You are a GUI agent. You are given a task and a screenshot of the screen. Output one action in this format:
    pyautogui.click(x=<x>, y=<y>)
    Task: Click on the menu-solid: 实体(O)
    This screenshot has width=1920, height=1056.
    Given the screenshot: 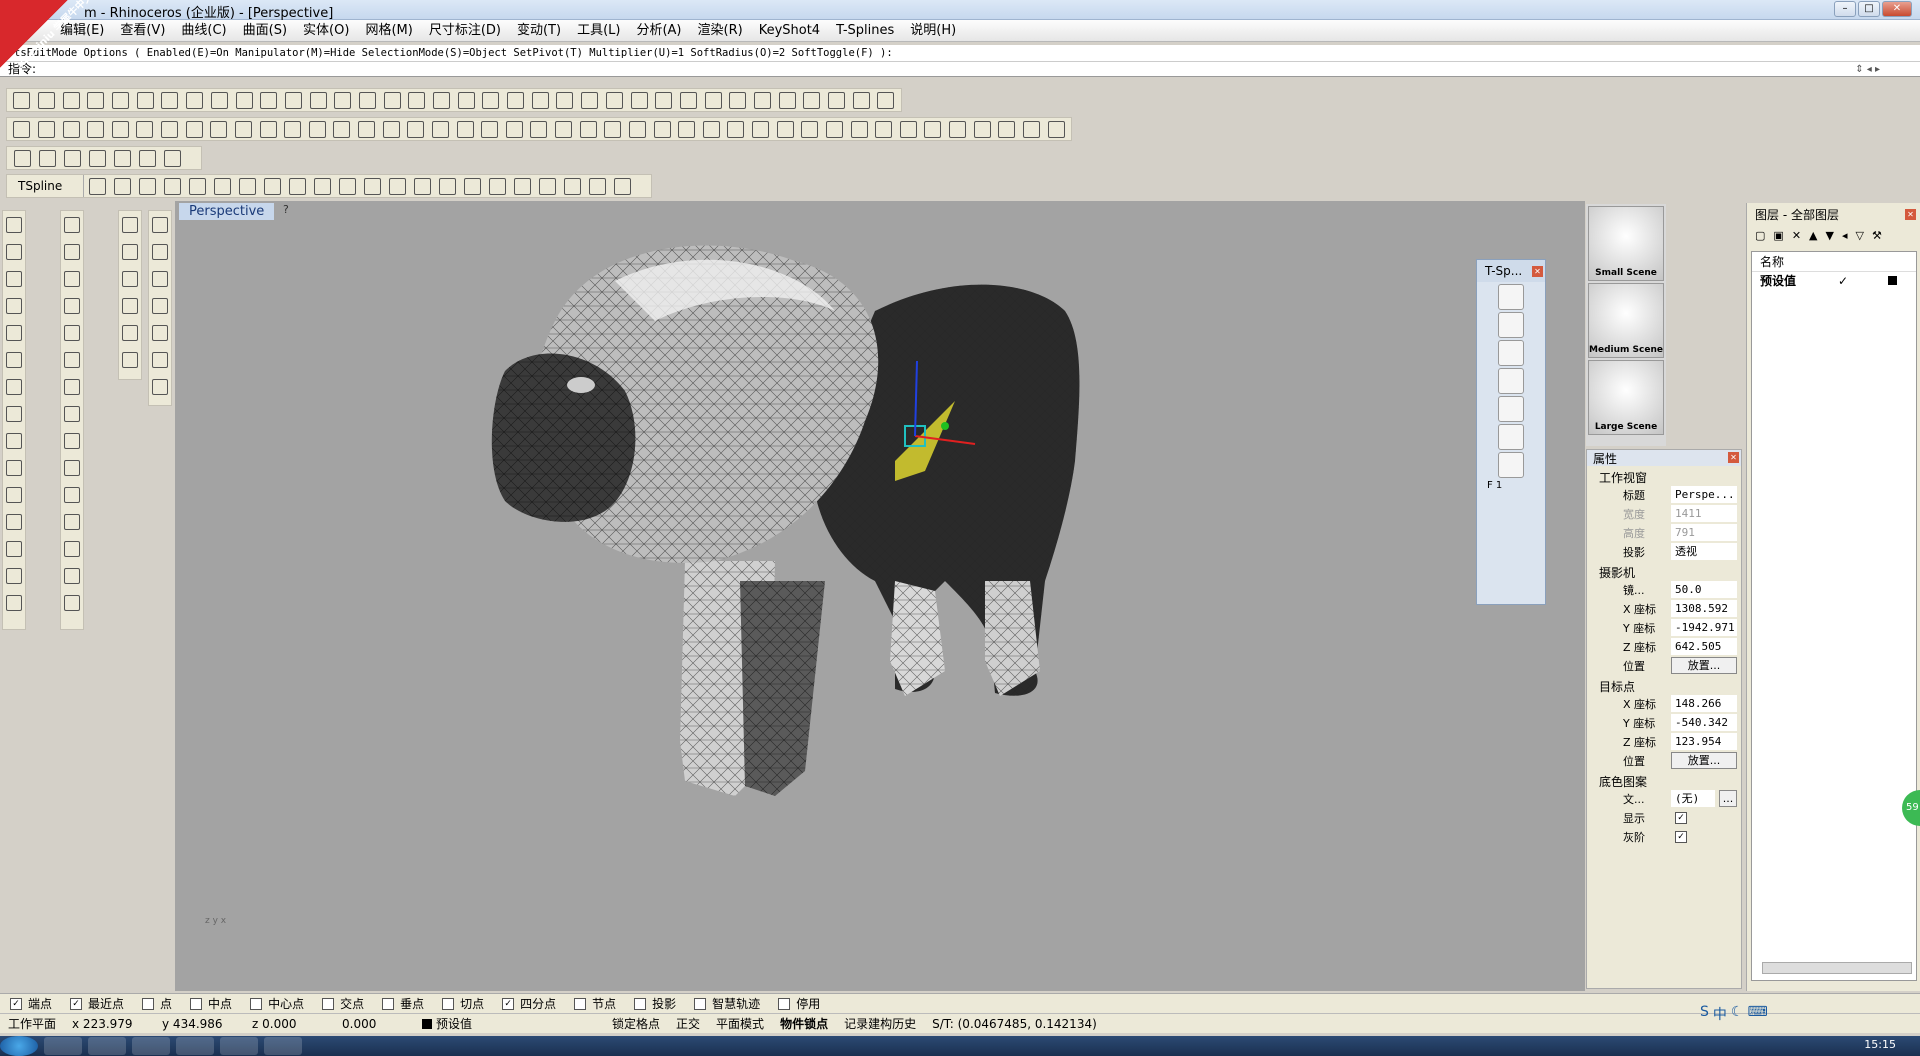 What is the action you would take?
    pyautogui.click(x=326, y=31)
    